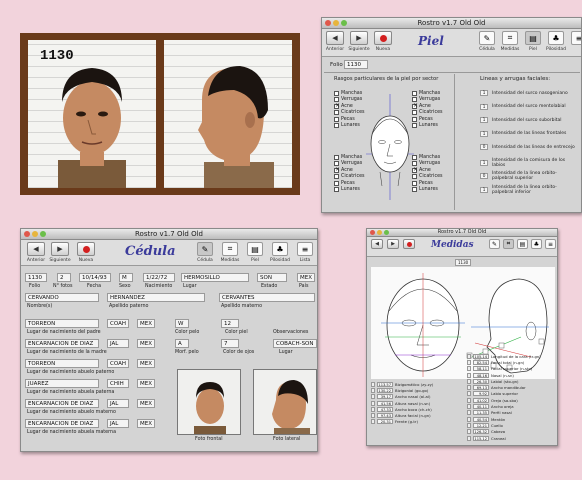  I want to click on pais-field: MEX, so click(306, 277).